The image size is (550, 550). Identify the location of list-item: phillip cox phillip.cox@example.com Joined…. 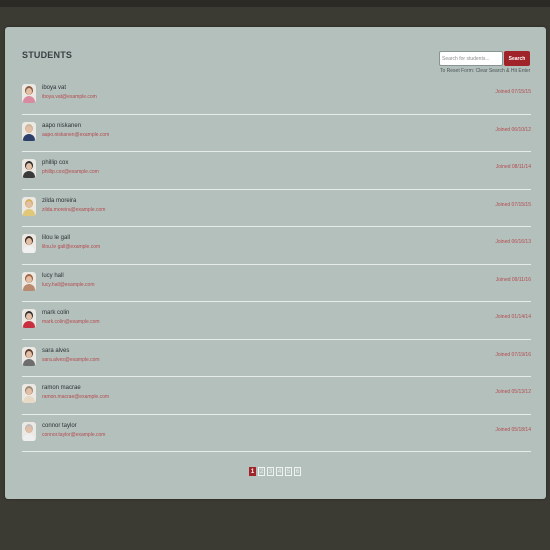
(276, 171).